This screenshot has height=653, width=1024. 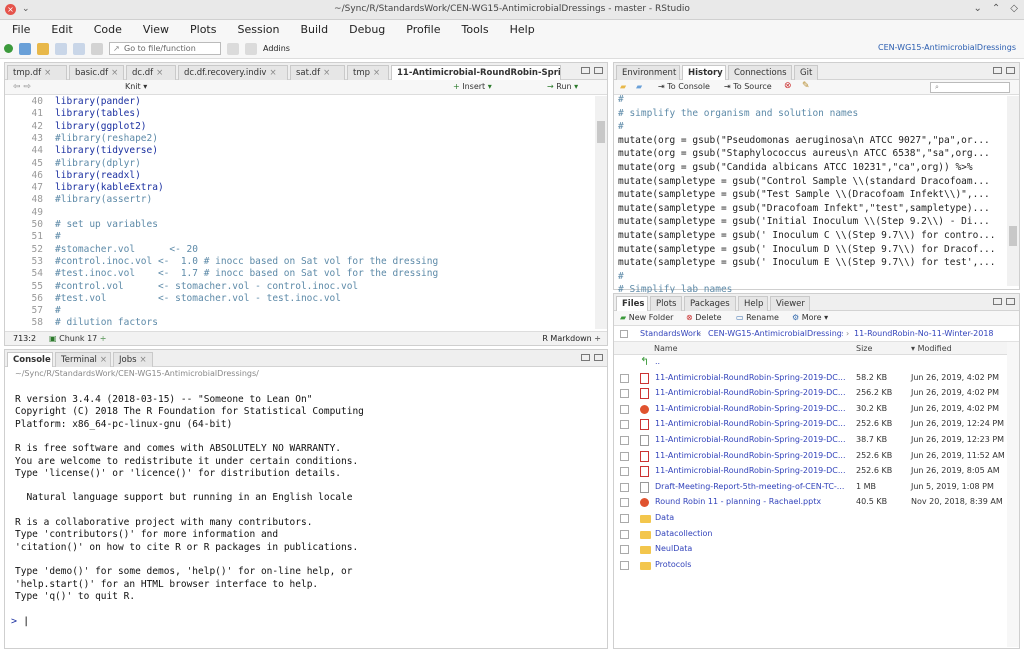 I want to click on knit-button: Knit ▾, so click(x=136, y=86).